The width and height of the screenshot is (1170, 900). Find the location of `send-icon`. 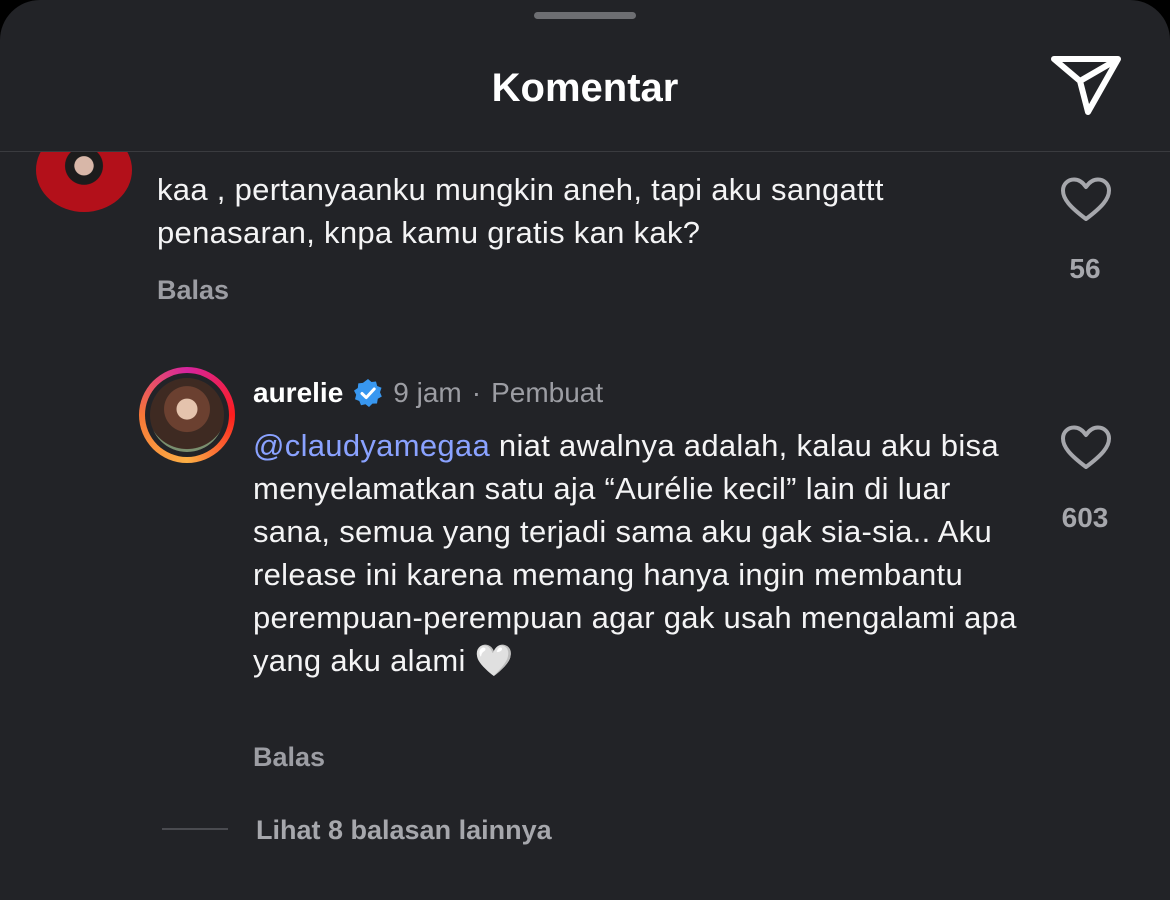

send-icon is located at coordinates (1086, 85).